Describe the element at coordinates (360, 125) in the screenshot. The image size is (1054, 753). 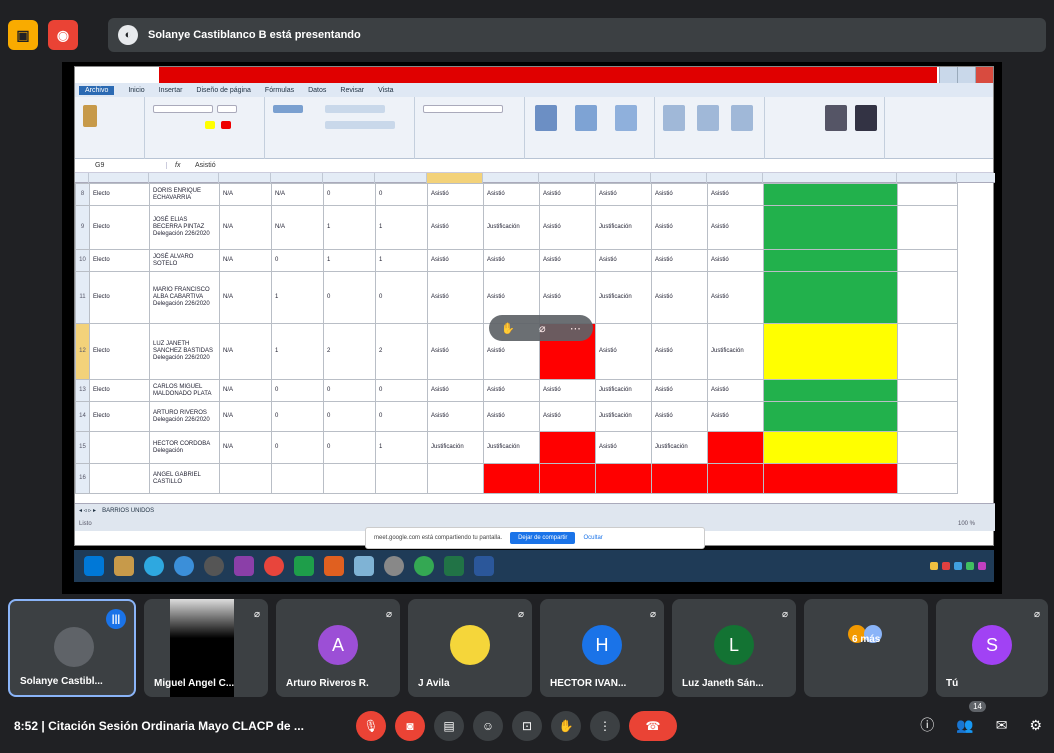
I see `merge-center-button` at that location.